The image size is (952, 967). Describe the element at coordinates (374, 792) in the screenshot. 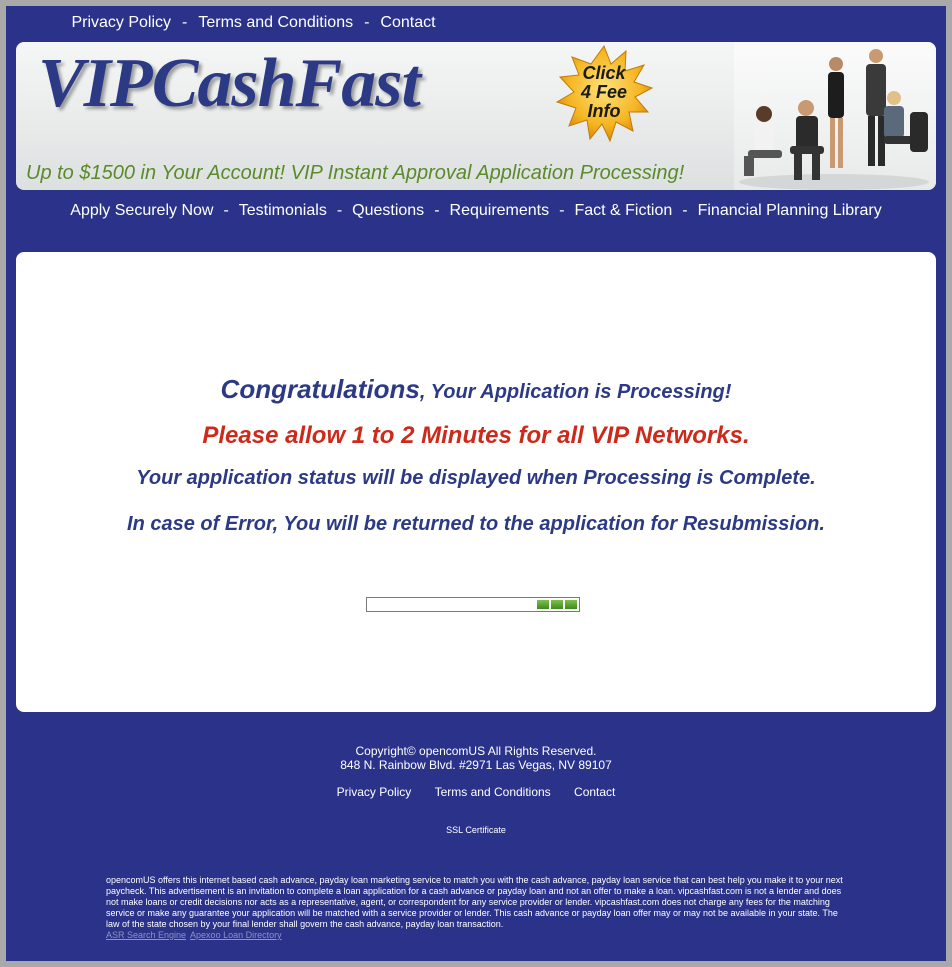

I see `footer-link-privacy-policy: Privacy Policy` at that location.